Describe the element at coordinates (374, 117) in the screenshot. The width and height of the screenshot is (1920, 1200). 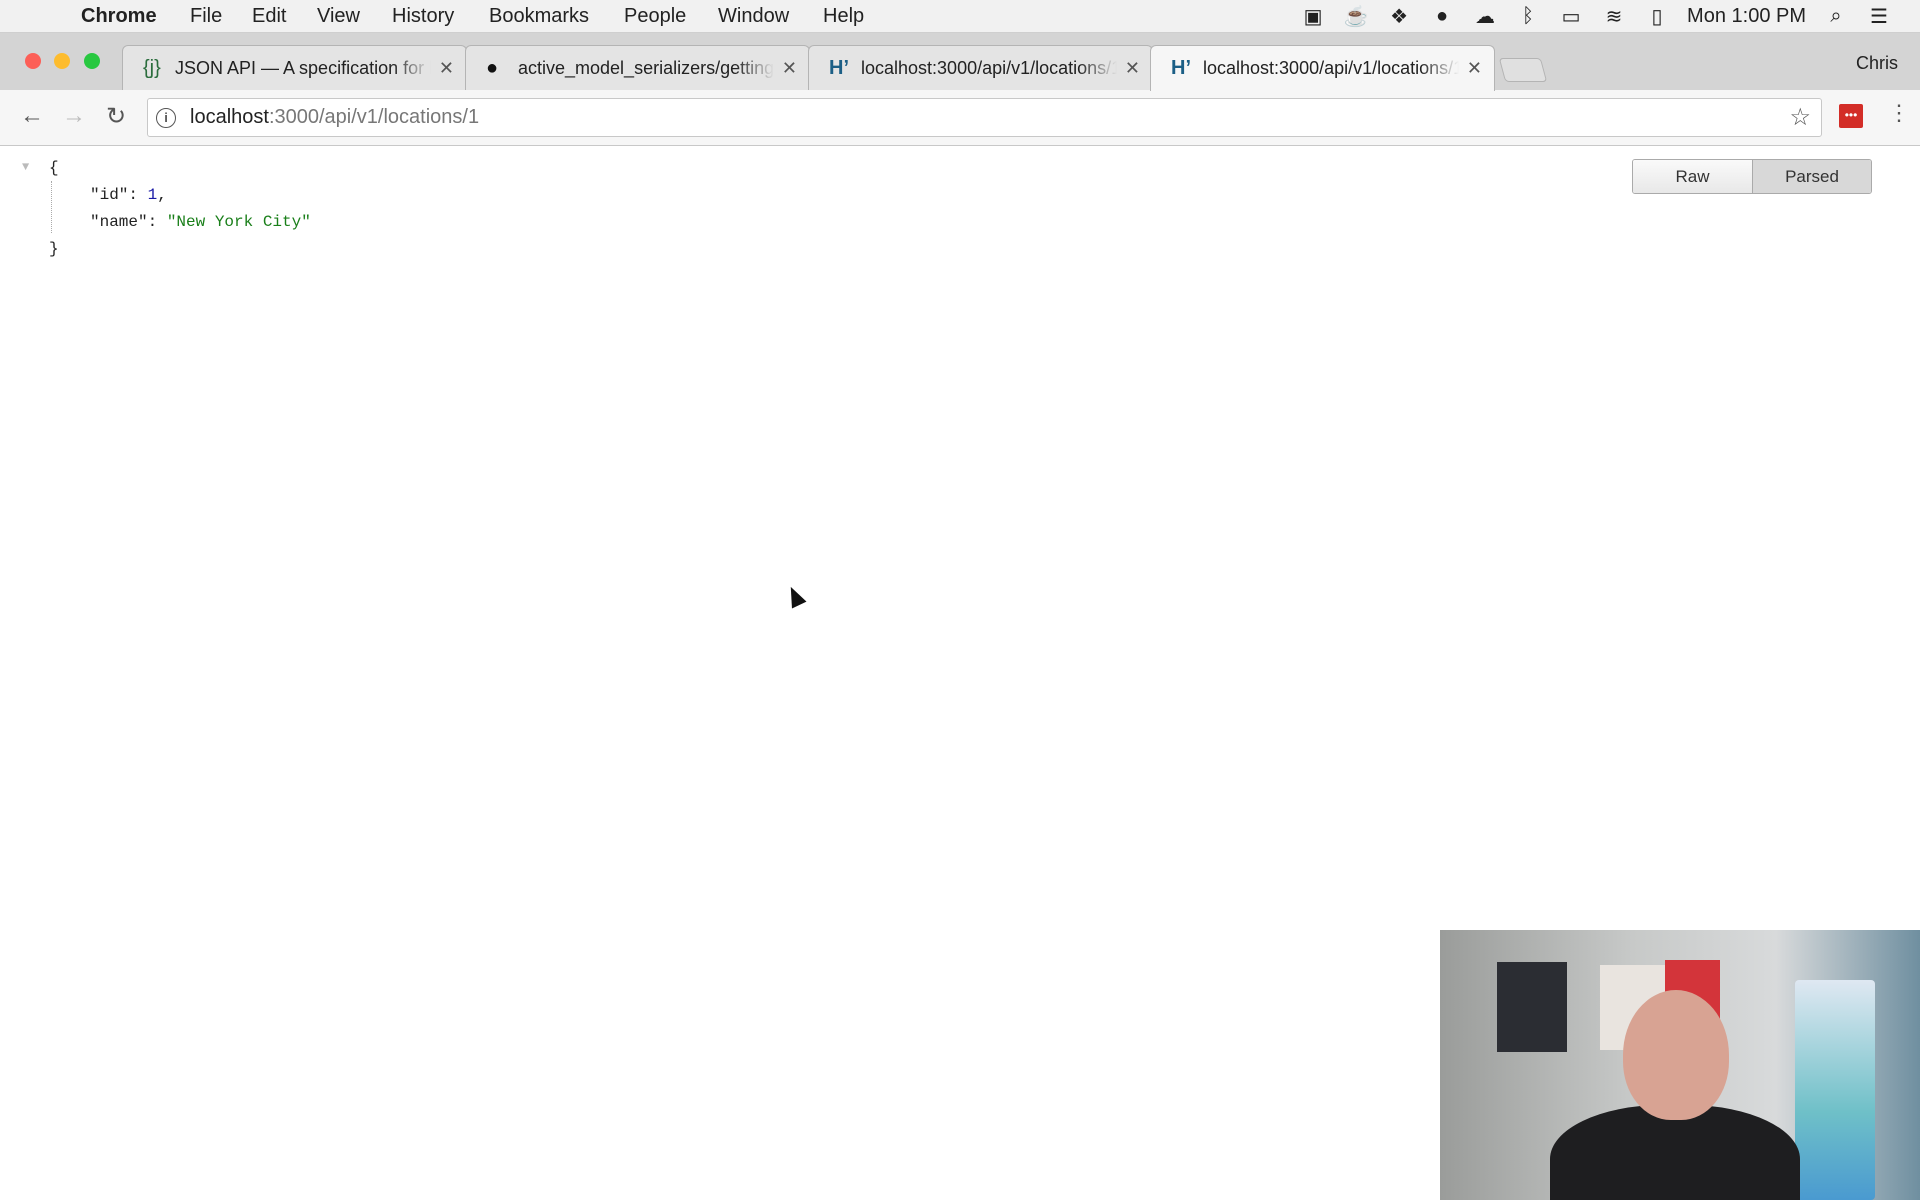
I see `url-path: :3000/api/v1/locations/1` at that location.